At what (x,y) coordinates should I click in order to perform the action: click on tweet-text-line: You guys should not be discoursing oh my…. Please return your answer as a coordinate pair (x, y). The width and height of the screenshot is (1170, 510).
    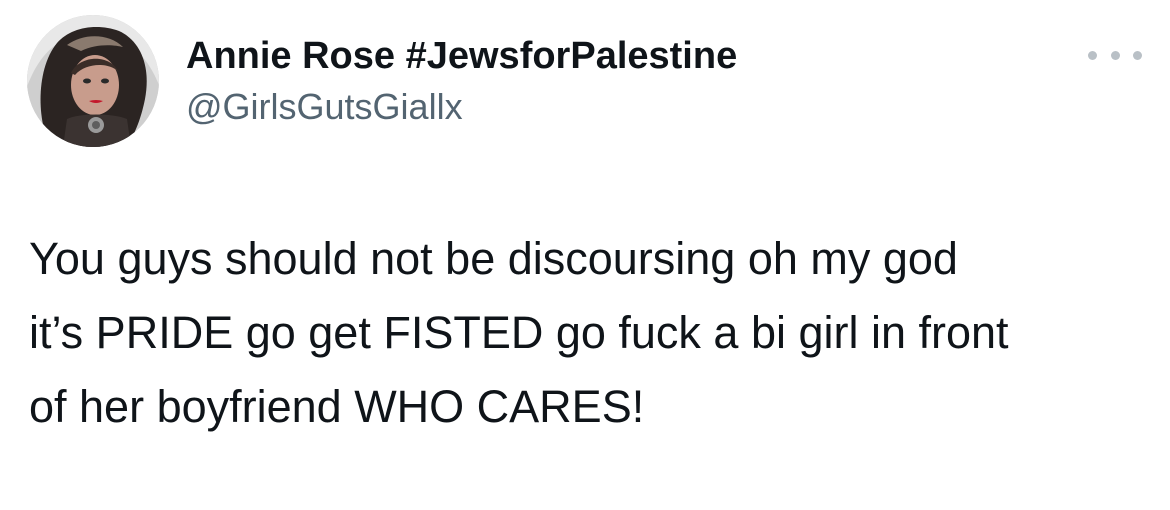
    Looking at the image, I should click on (493, 258).